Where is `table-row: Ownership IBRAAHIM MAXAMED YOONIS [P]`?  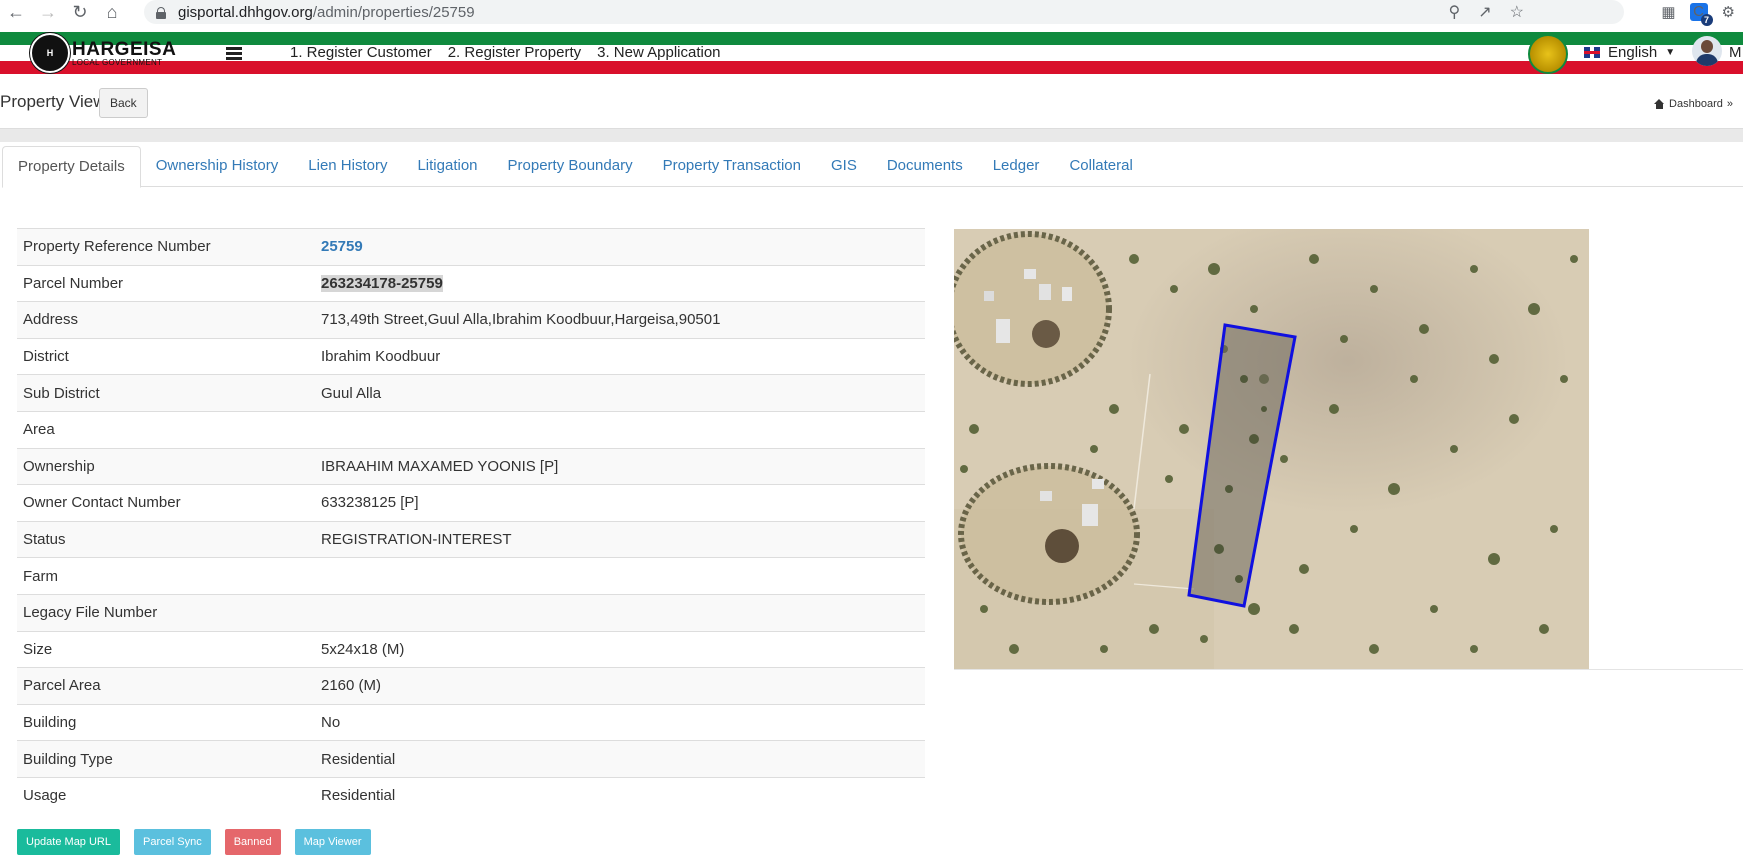
table-row: Ownership IBRAAHIM MAXAMED YOONIS [P] is located at coordinates (471, 466).